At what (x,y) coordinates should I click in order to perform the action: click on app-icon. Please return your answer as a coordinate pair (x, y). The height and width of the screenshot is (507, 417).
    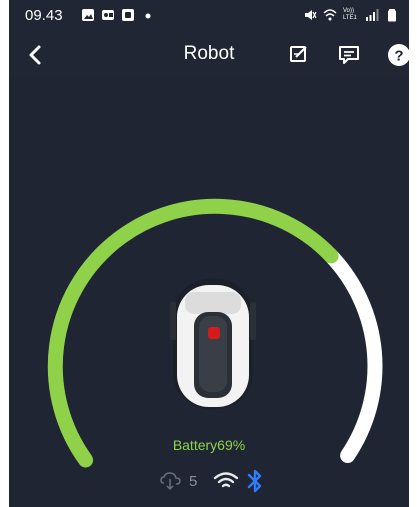
    Looking at the image, I should click on (128, 15).